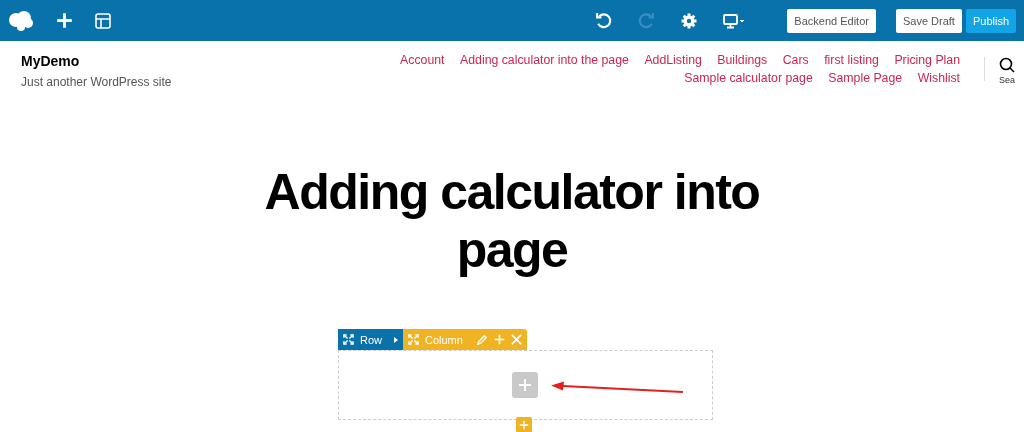 The width and height of the screenshot is (1024, 432). I want to click on row-control: Row, so click(370, 339).